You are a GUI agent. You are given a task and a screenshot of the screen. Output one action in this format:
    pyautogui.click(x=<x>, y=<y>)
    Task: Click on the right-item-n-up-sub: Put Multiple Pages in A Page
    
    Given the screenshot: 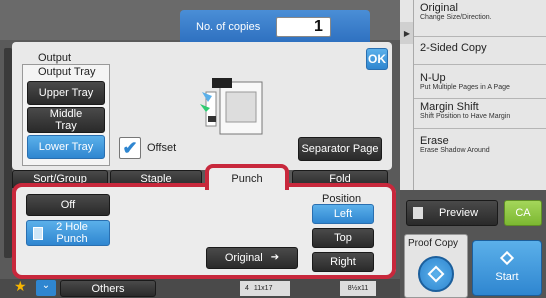 What is the action you would take?
    pyautogui.click(x=465, y=87)
    